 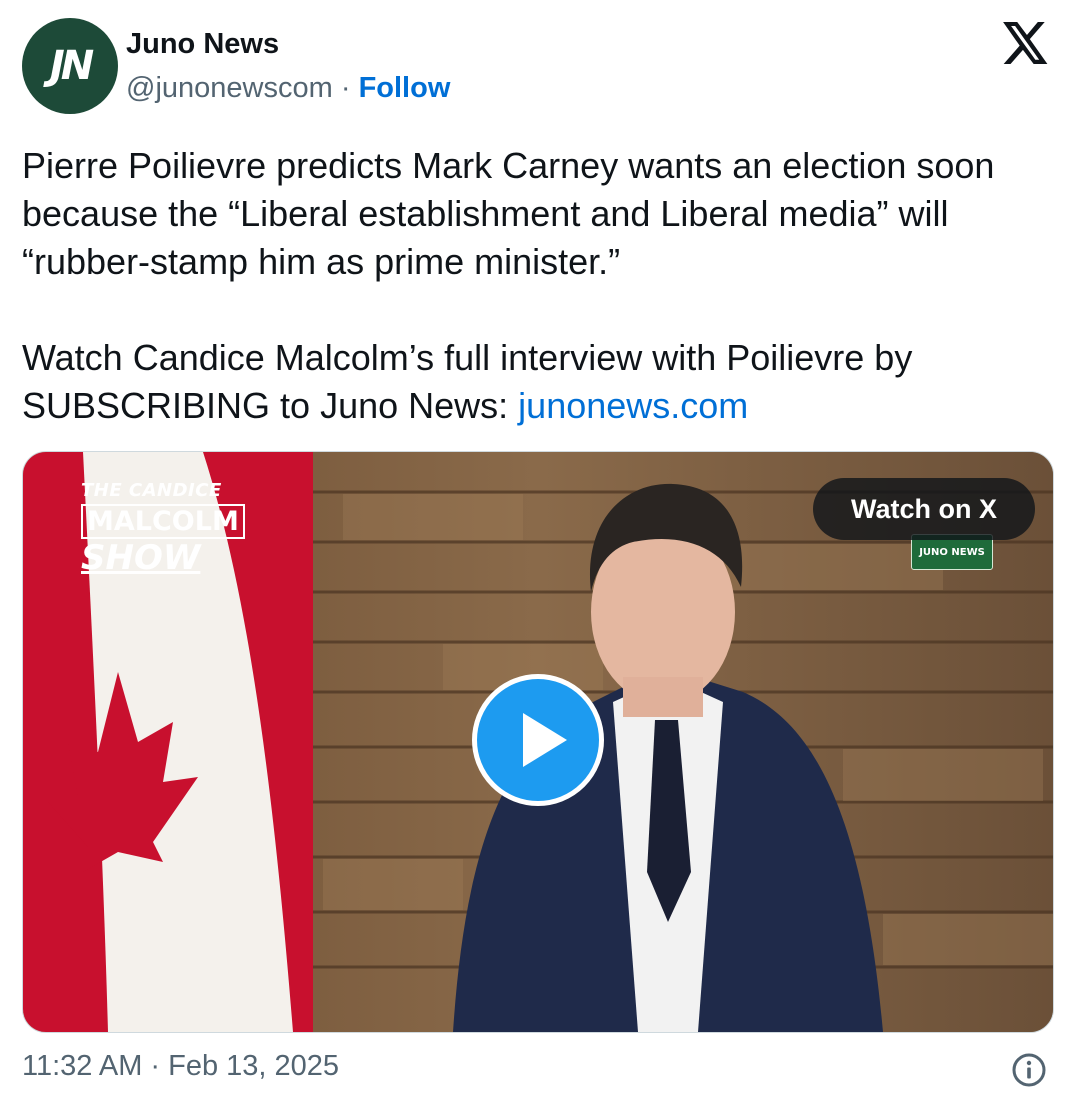 What do you see at coordinates (151, 490) in the screenshot?
I see `show-logo-line1: THE CANDICE` at bounding box center [151, 490].